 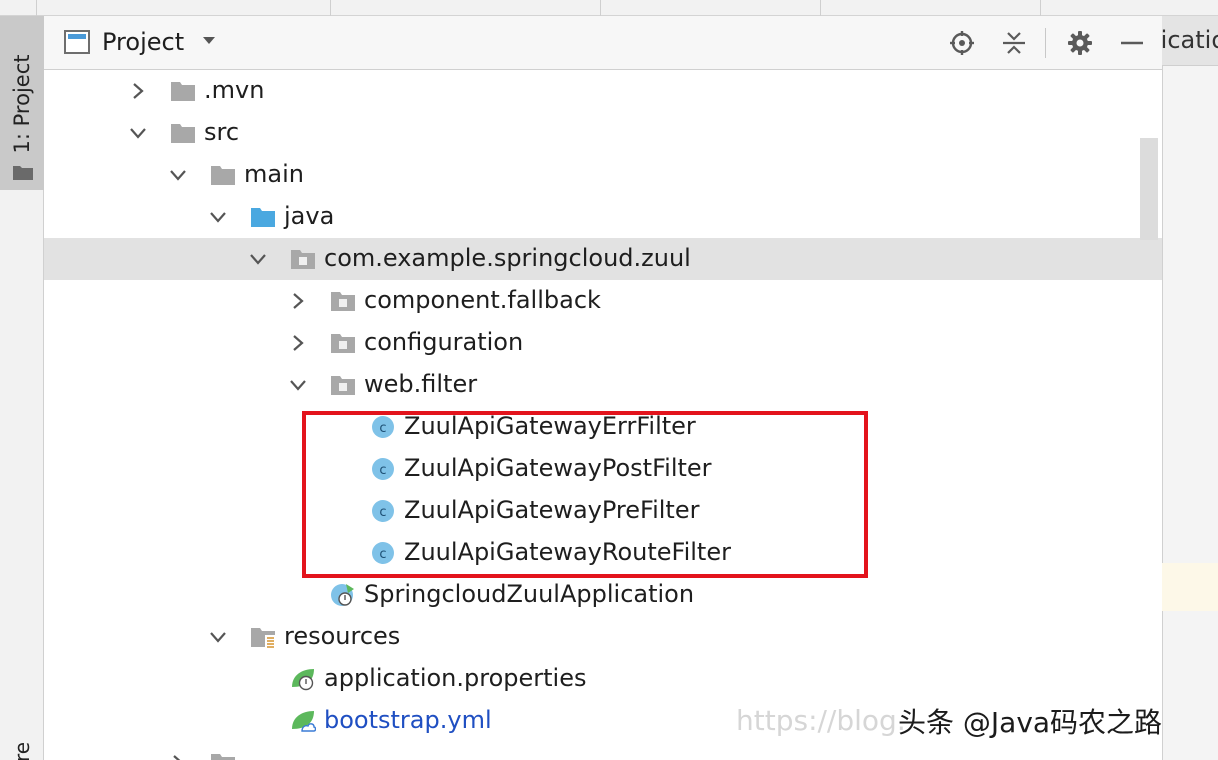 I want to click on locate-target-icon, so click(x=962, y=43).